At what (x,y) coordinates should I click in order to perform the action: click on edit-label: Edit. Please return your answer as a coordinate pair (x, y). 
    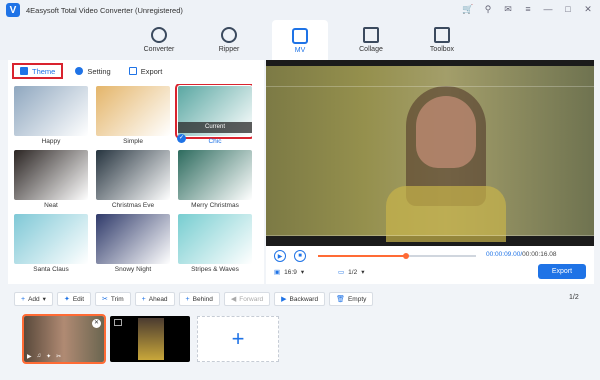
    Looking at the image, I should click on (78, 299).